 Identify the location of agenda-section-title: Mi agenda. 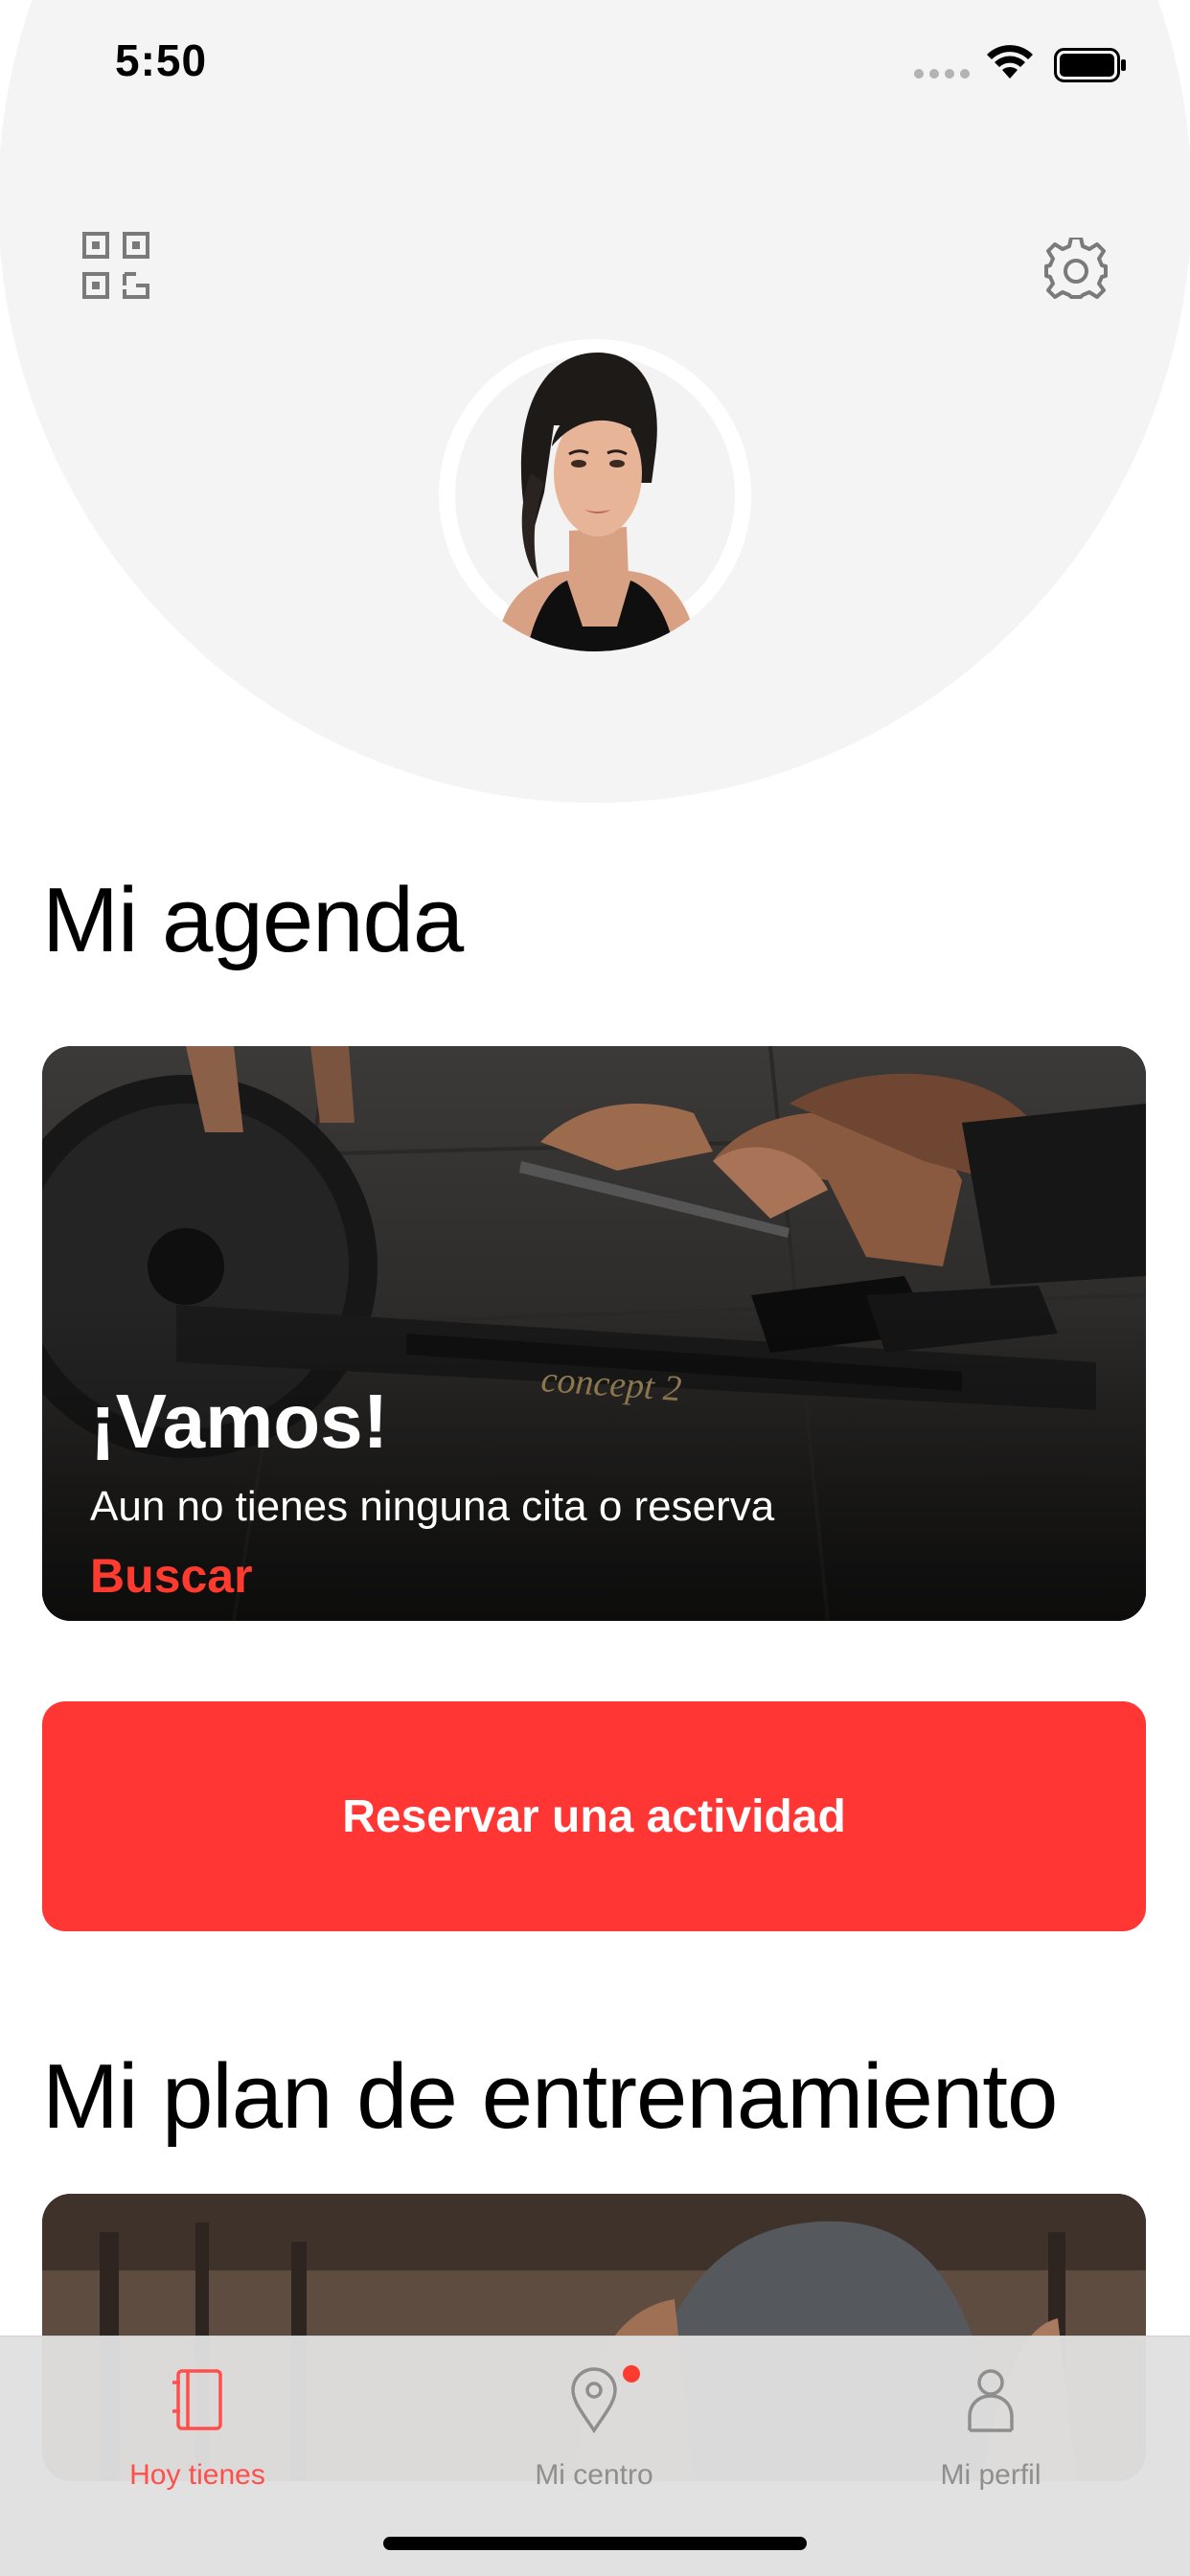
(253, 920).